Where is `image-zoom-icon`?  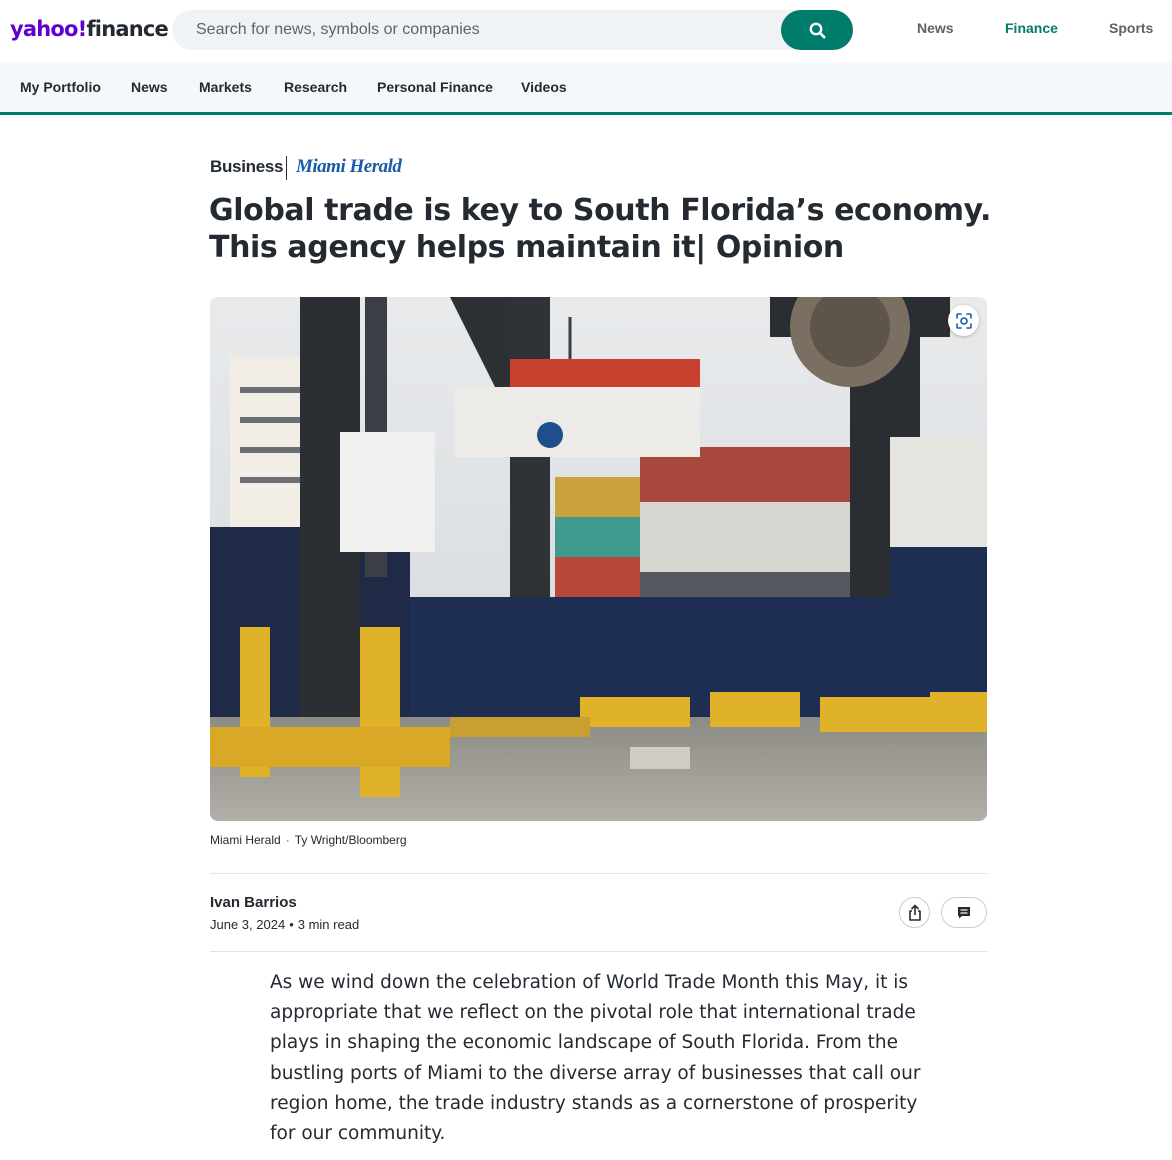
image-zoom-icon is located at coordinates (963, 320).